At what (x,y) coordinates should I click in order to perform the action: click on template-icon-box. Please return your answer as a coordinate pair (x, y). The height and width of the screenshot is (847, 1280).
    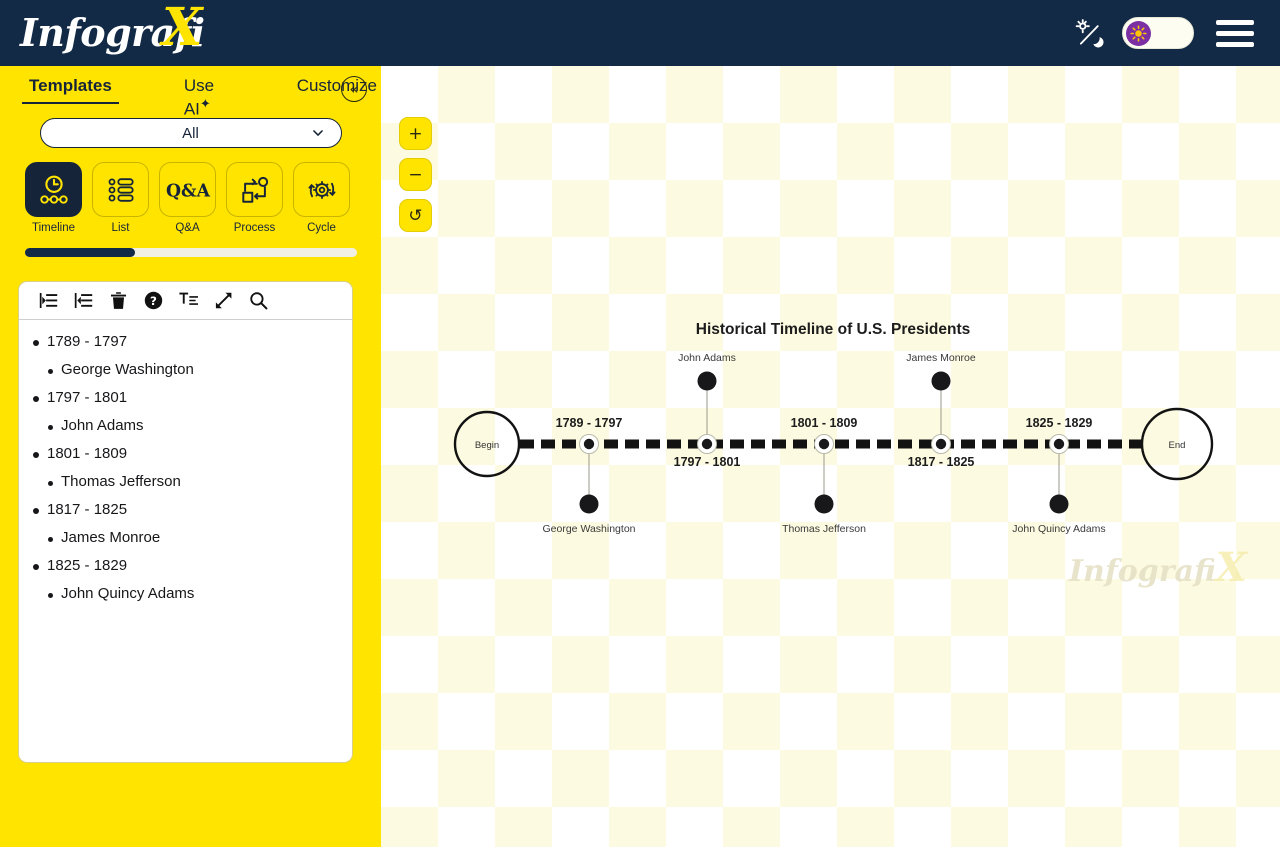
    Looking at the image, I should click on (254, 189).